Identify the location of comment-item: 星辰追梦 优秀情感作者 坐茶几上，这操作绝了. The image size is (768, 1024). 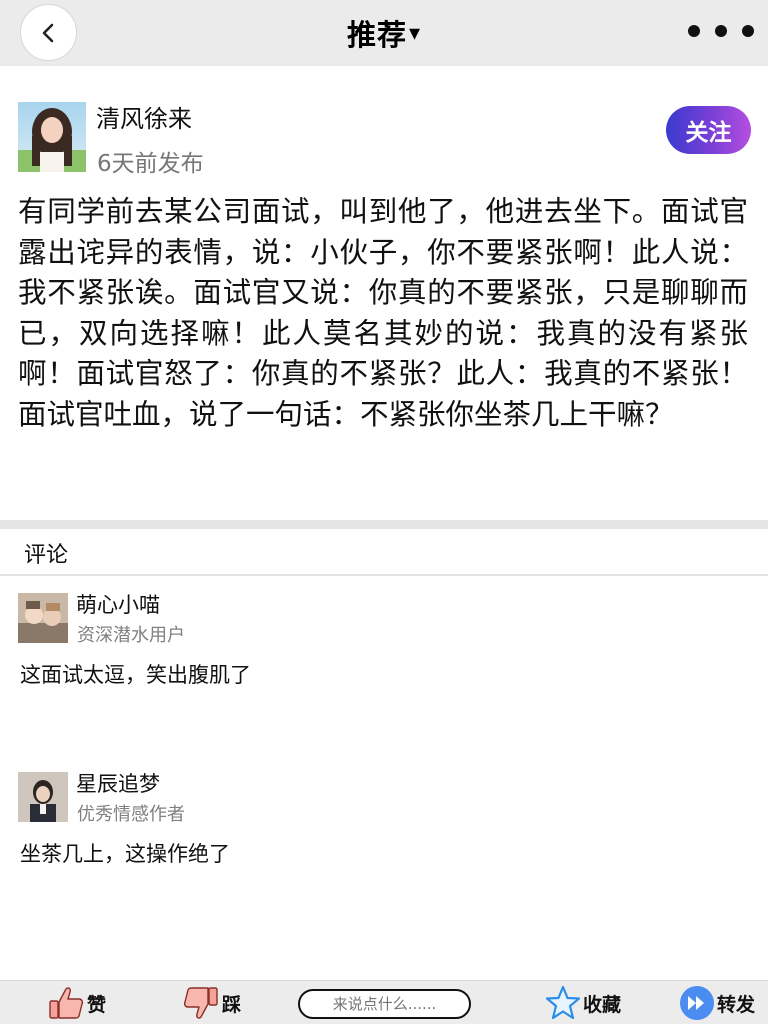
(383, 827).